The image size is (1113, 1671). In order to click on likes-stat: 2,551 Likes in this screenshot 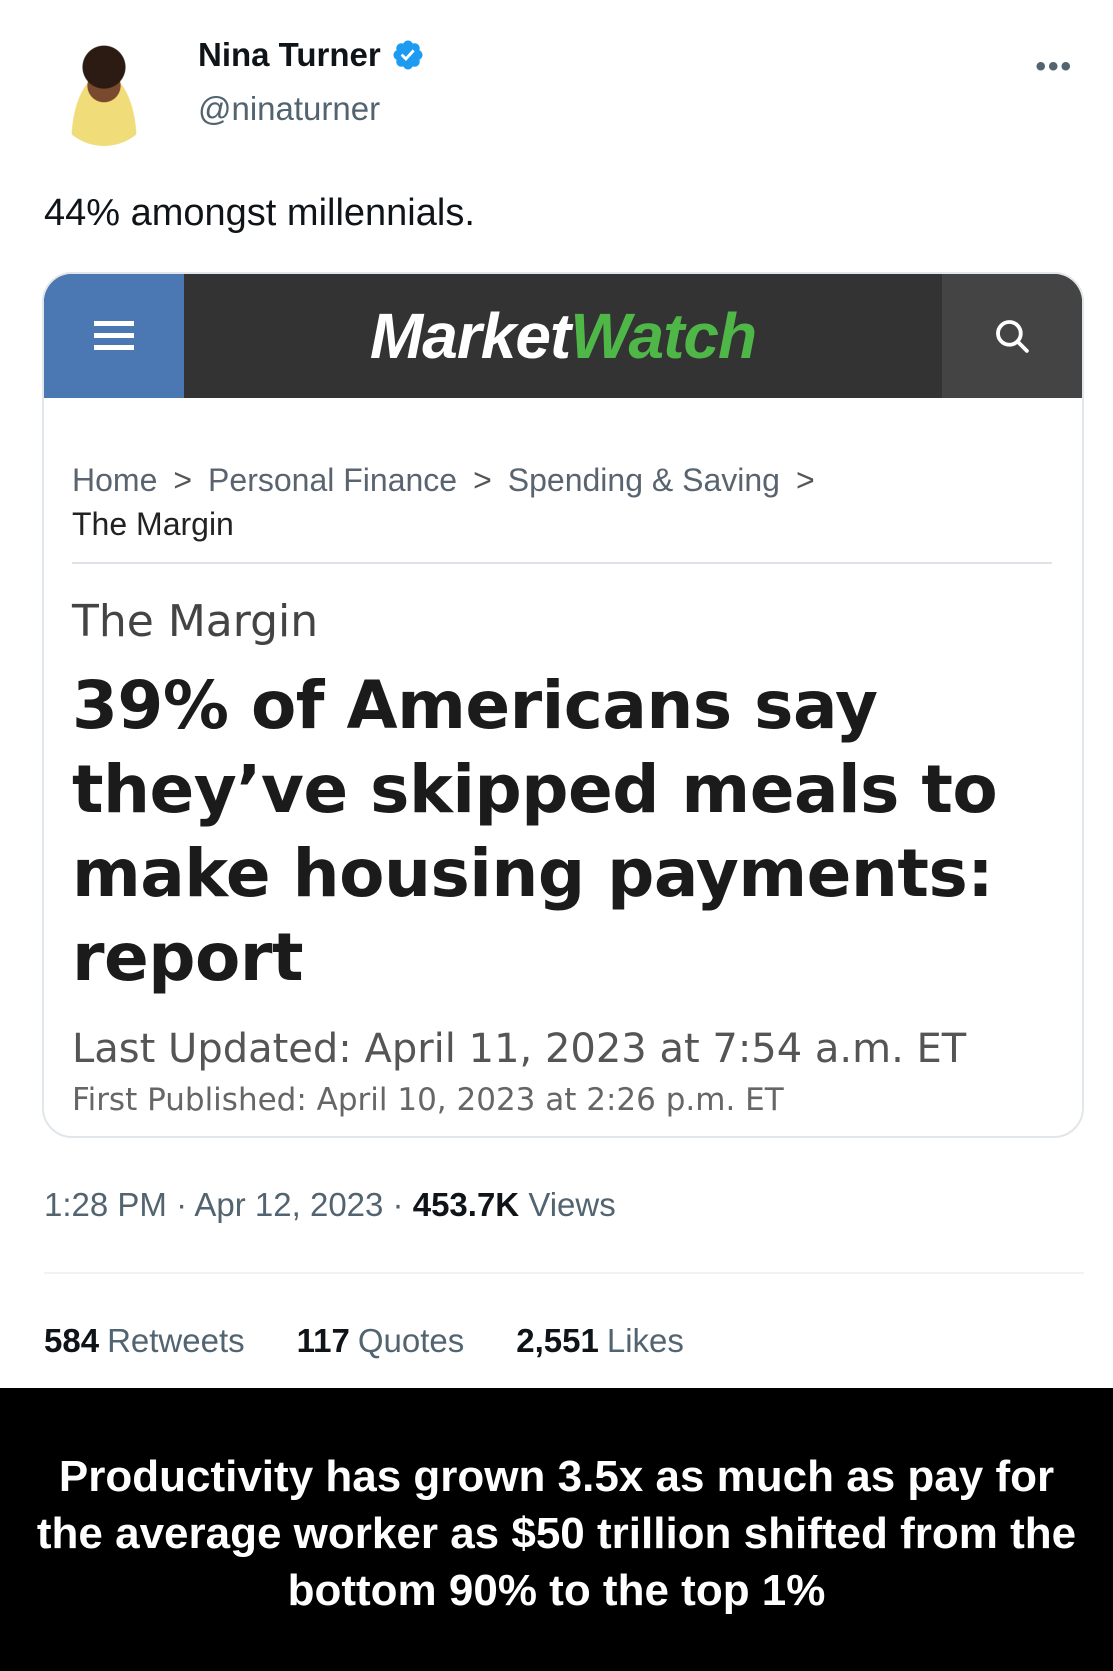, I will do `click(600, 1341)`.